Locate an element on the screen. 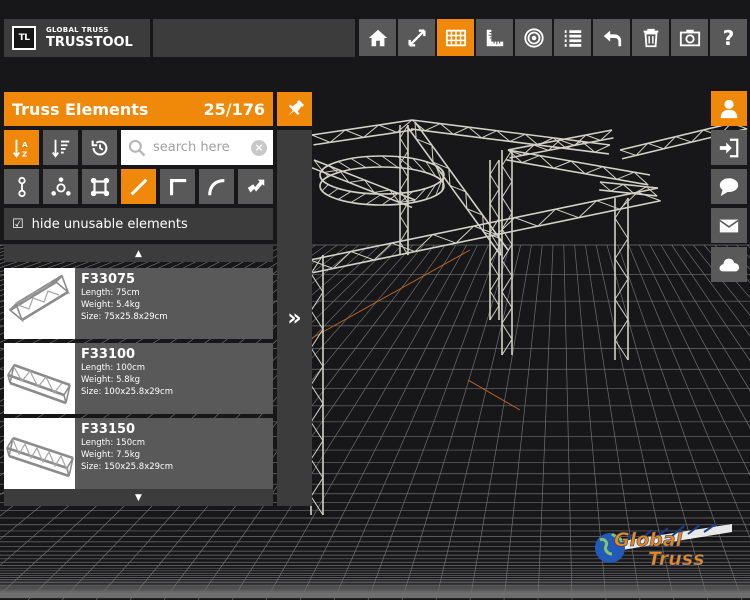 Image resolution: width=750 pixels, height=600 pixels. recent-button is located at coordinates (99, 147).